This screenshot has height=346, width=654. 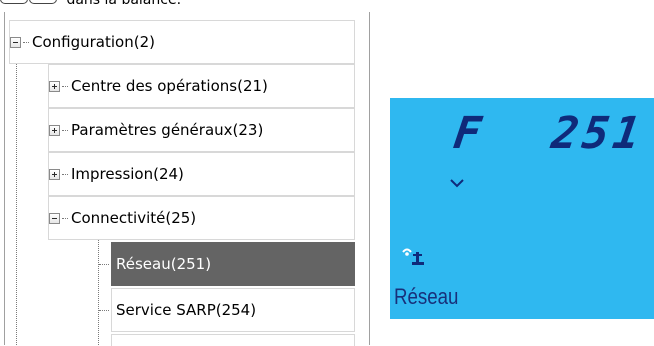 I want to click on wifi-scale-icon, so click(x=413, y=256).